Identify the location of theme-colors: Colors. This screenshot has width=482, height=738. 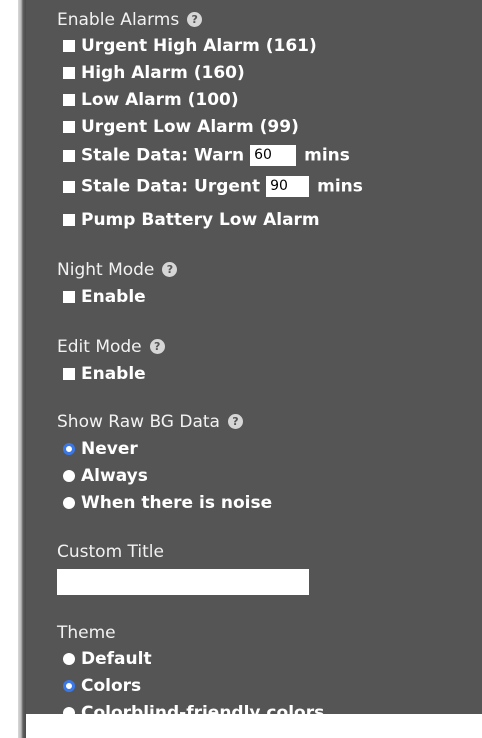
(102, 686).